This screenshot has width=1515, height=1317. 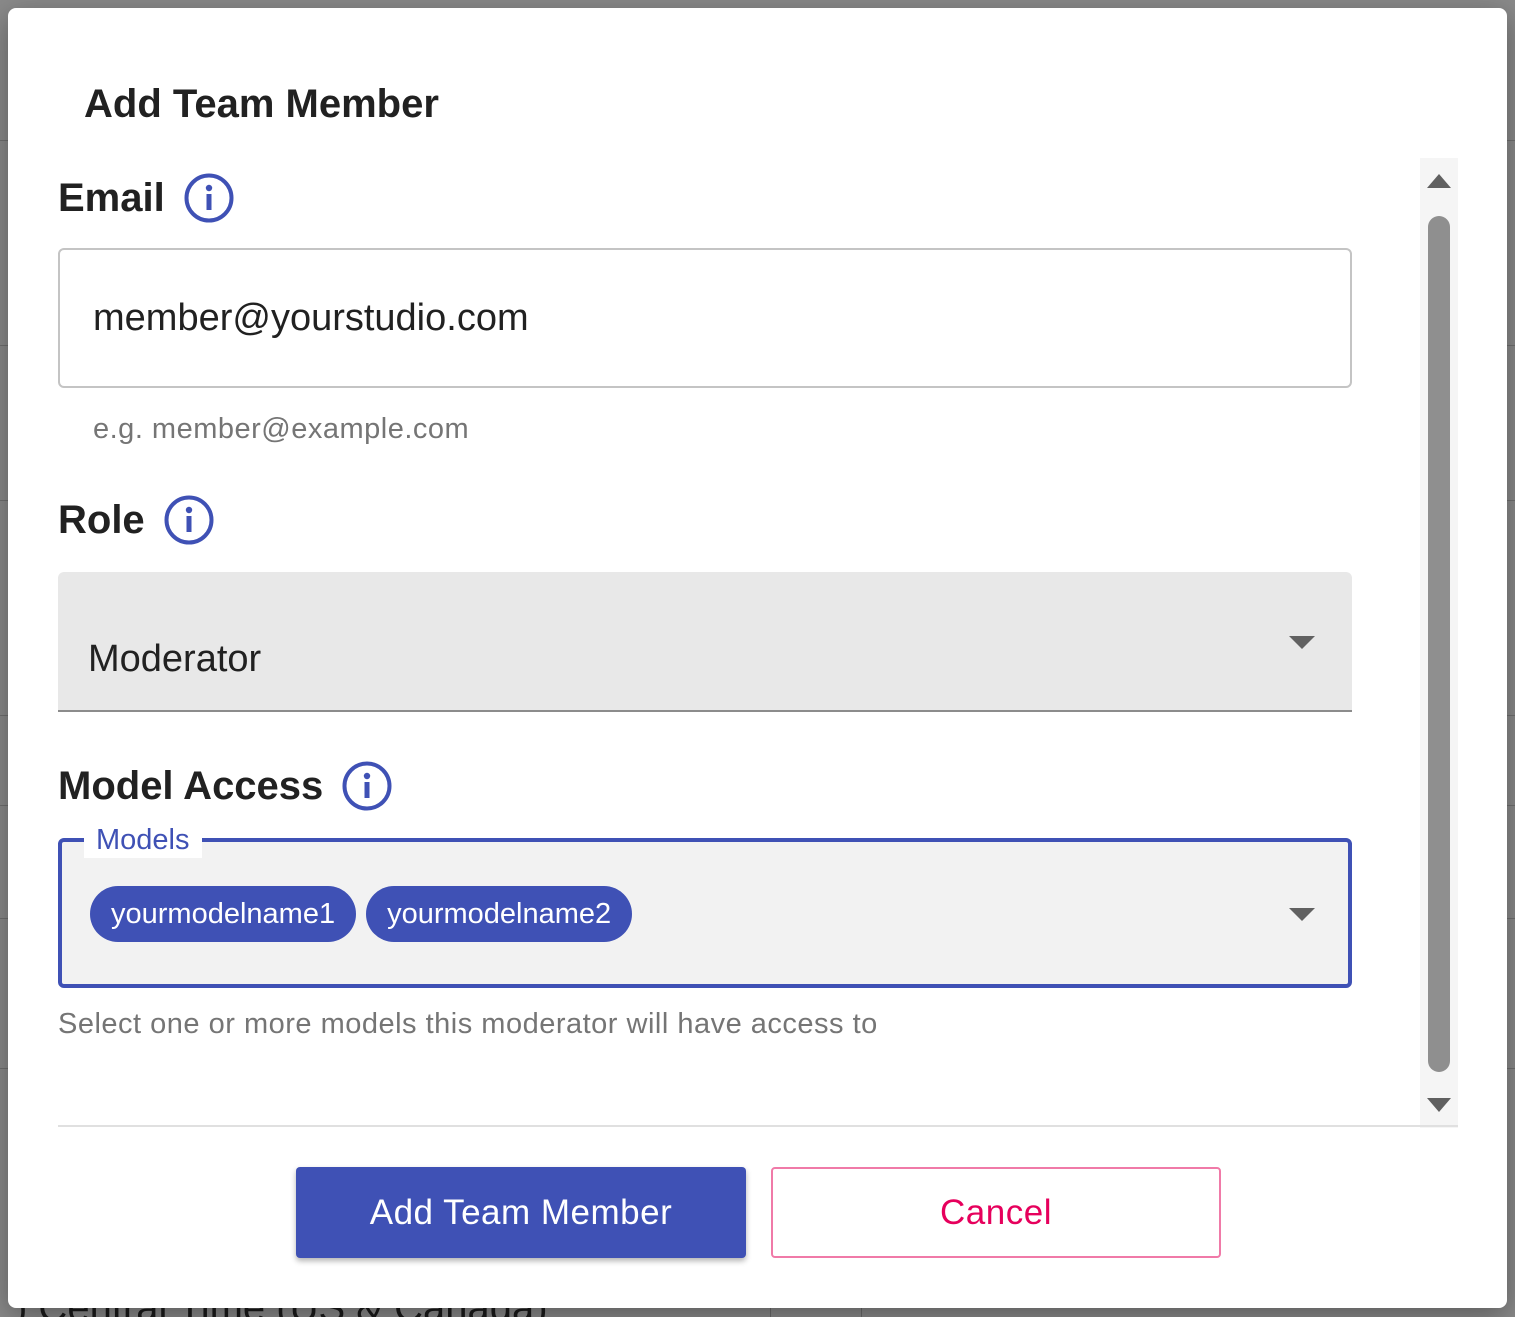 I want to click on models-multi-select: Models yourmodelname1 yourmodelname2, so click(x=705, y=905).